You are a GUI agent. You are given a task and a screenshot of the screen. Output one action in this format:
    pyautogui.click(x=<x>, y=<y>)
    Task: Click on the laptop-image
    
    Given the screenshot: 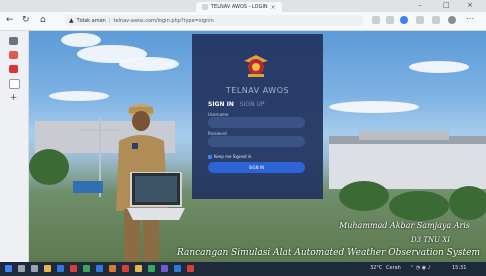 What is the action you would take?
    pyautogui.click(x=156, y=196)
    